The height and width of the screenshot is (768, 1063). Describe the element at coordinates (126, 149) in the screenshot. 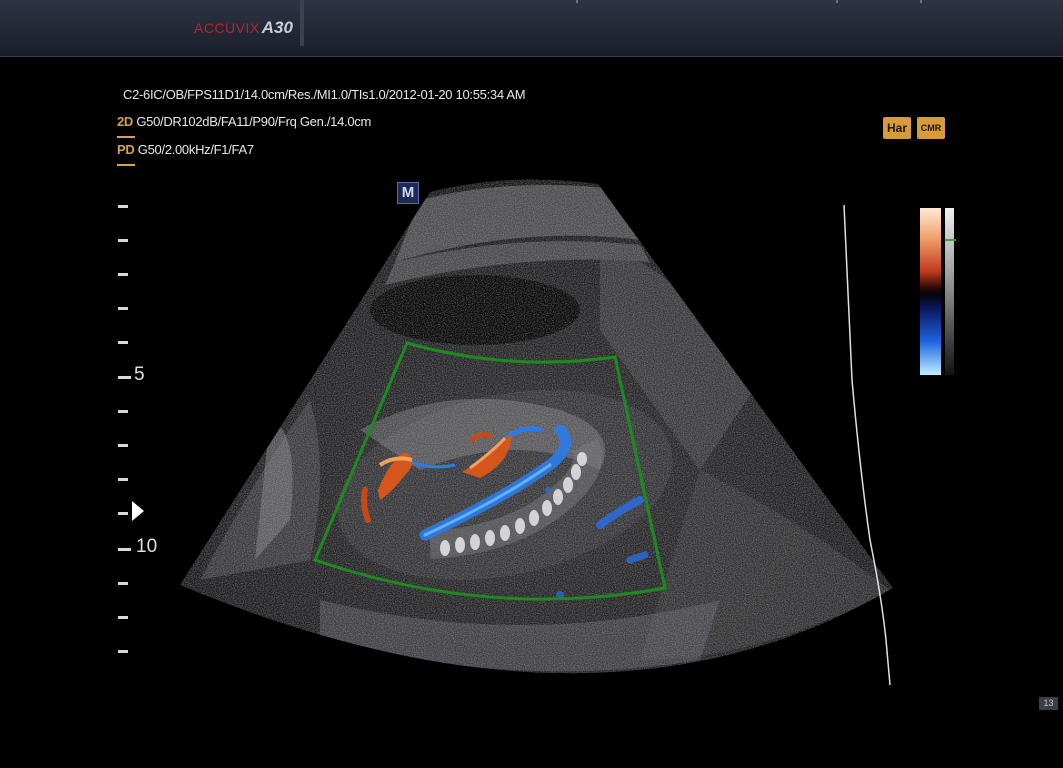

I see `mode-pd-label: PD` at that location.